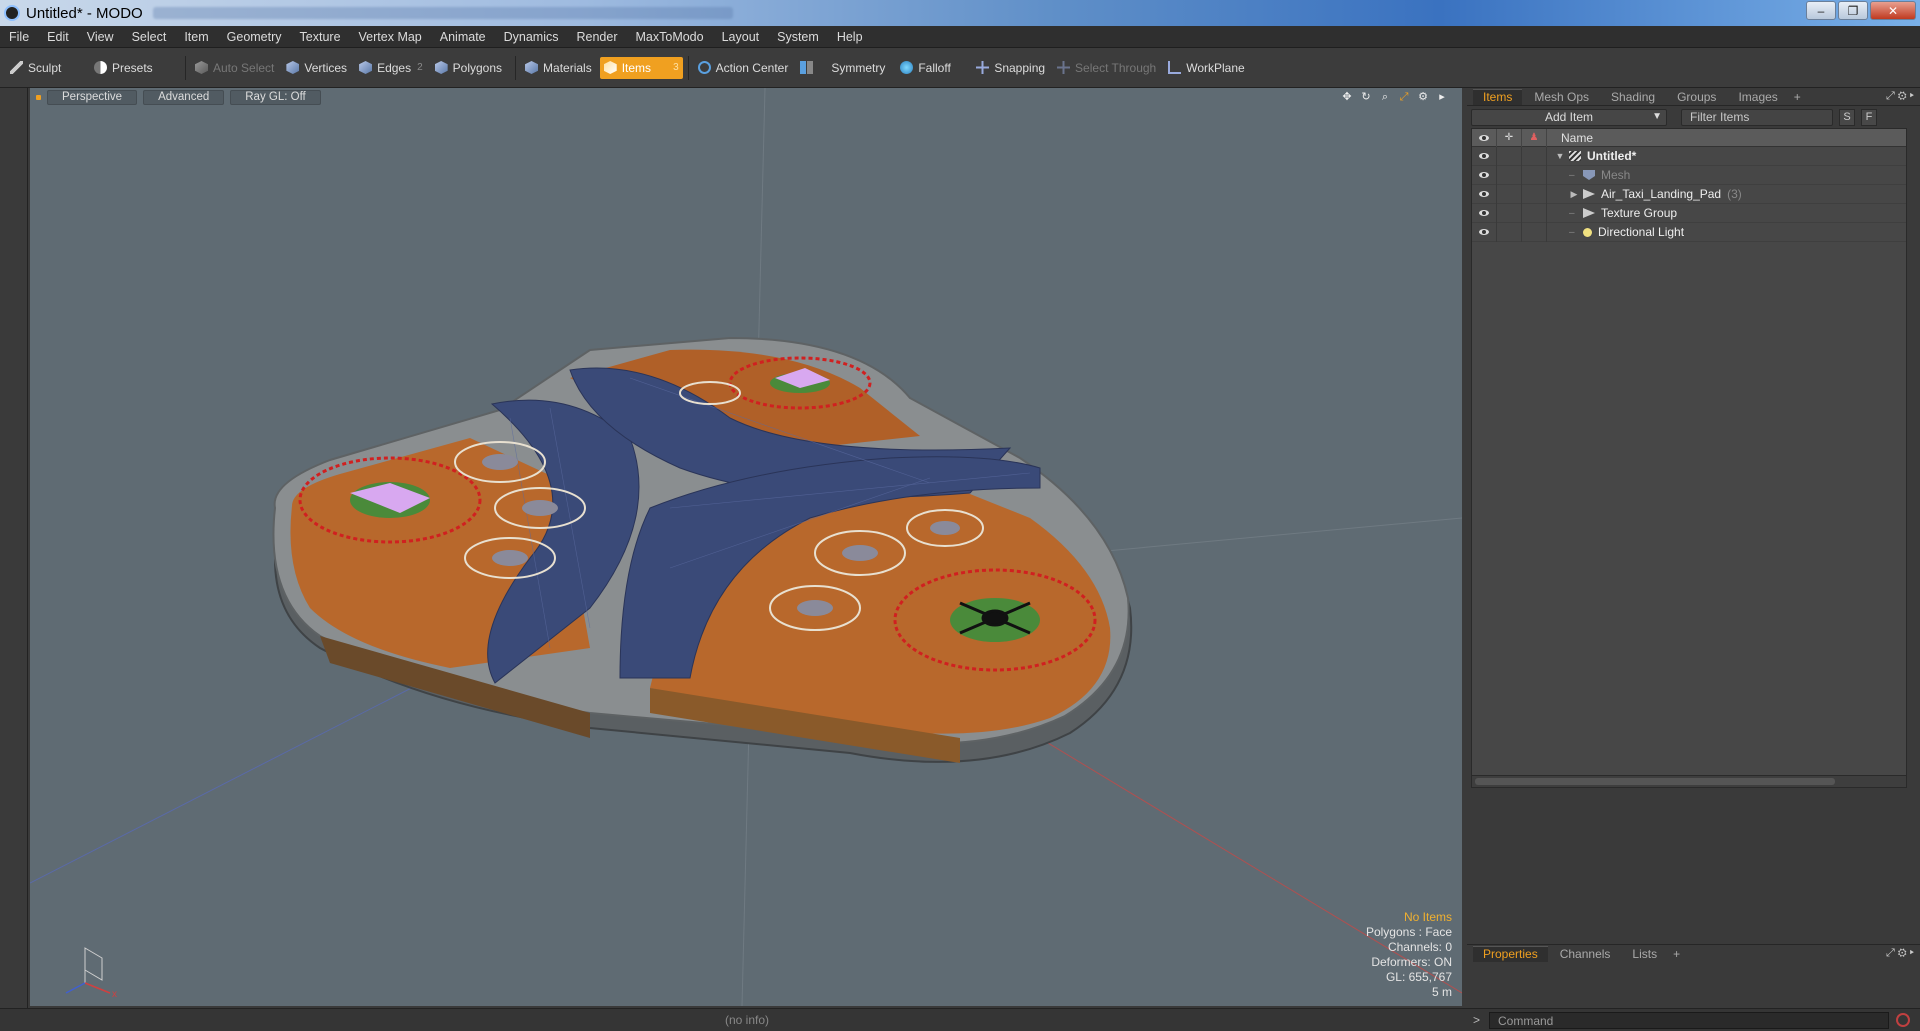 This screenshot has width=1920, height=1031. I want to click on snapping-button: Snapping, so click(1012, 68).